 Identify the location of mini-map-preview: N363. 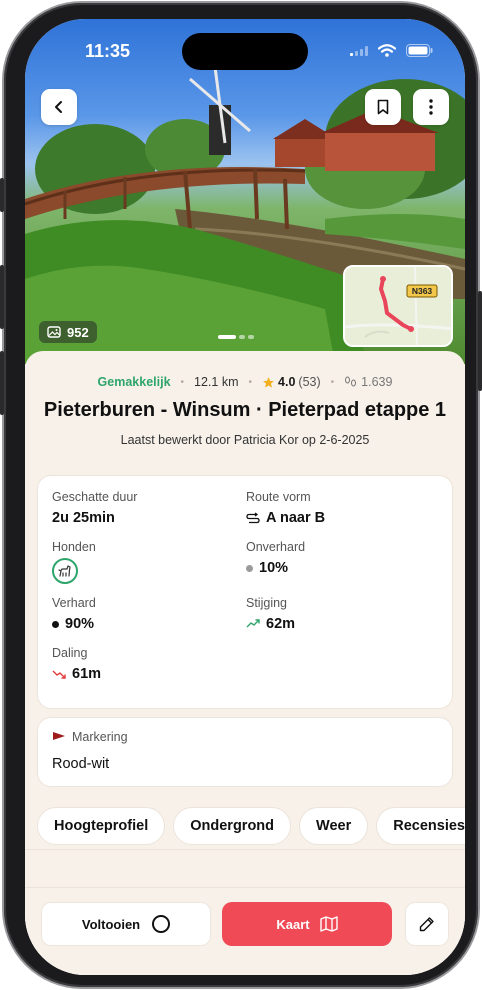
(398, 306).